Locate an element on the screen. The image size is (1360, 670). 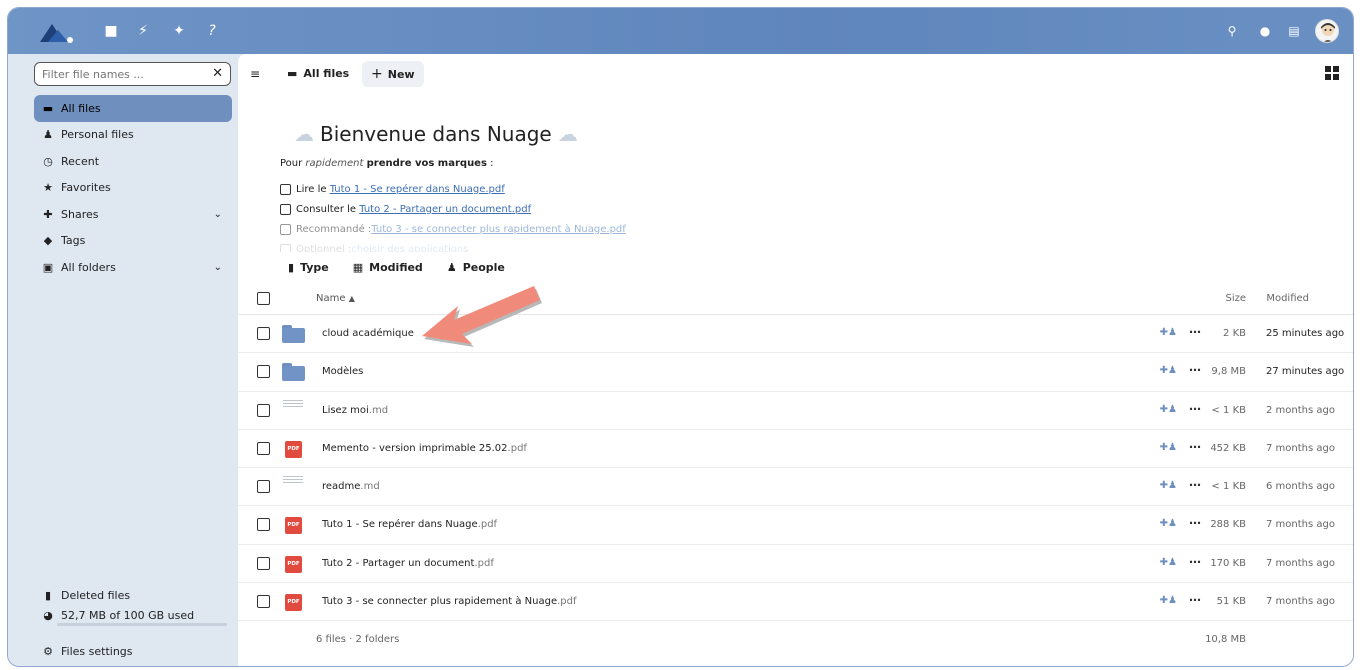
filter-input is located at coordinates (120, 74).